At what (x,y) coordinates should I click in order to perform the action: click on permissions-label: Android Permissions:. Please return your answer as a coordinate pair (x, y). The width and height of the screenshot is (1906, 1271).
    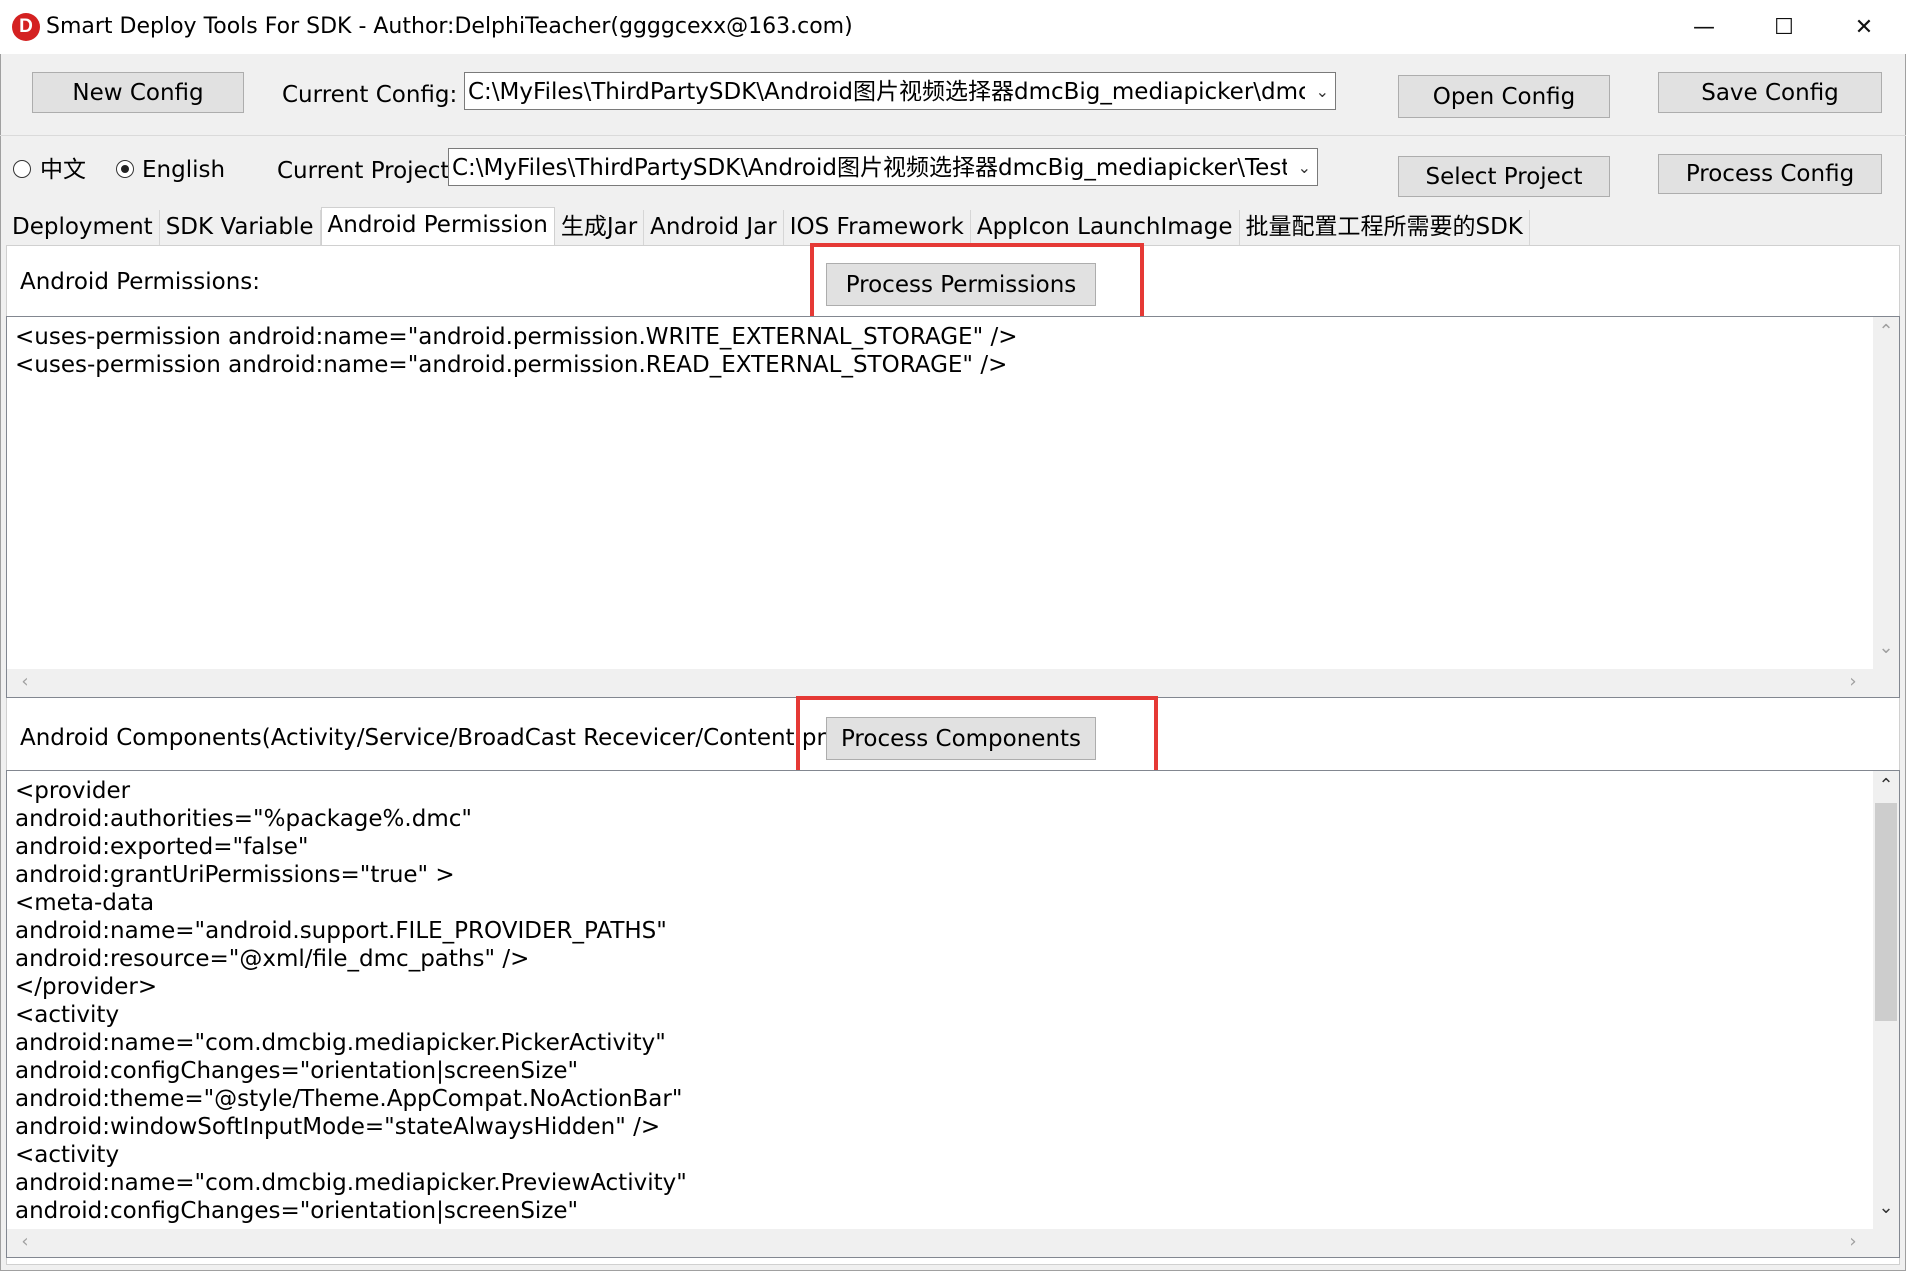
    Looking at the image, I should click on (140, 282).